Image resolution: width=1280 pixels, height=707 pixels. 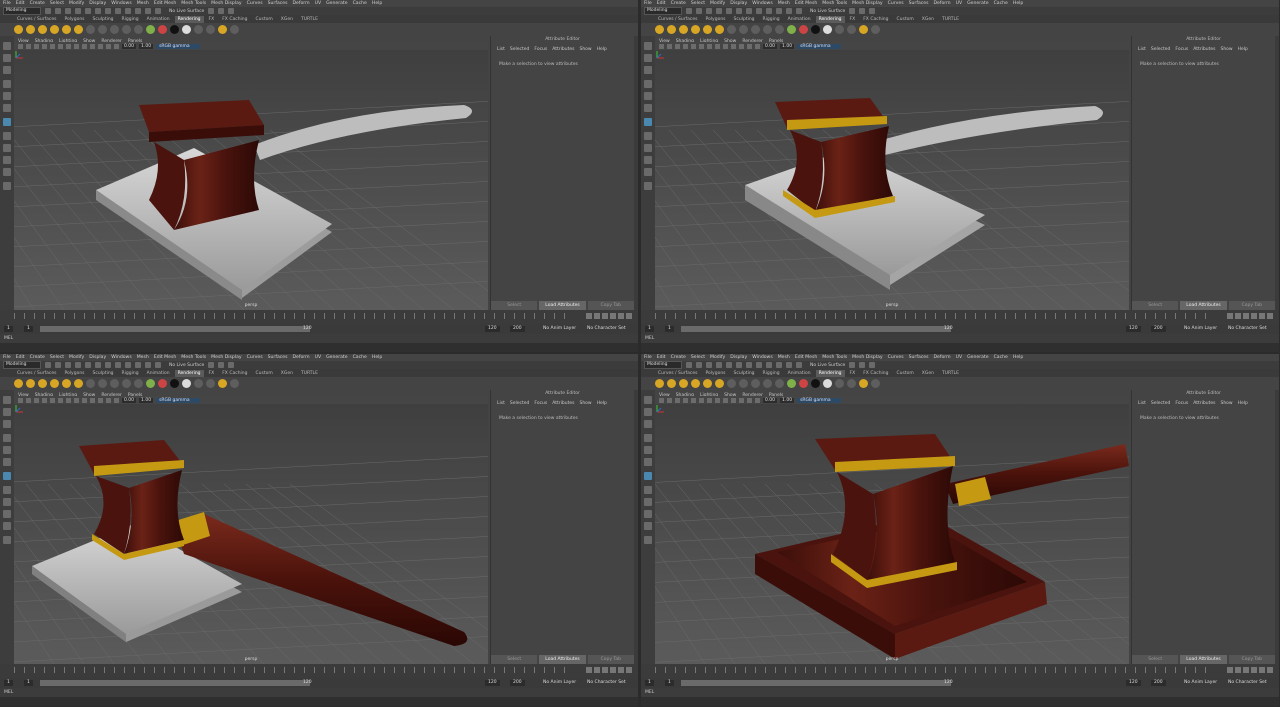 I want to click on command-line: MEL, so click(x=960, y=338).